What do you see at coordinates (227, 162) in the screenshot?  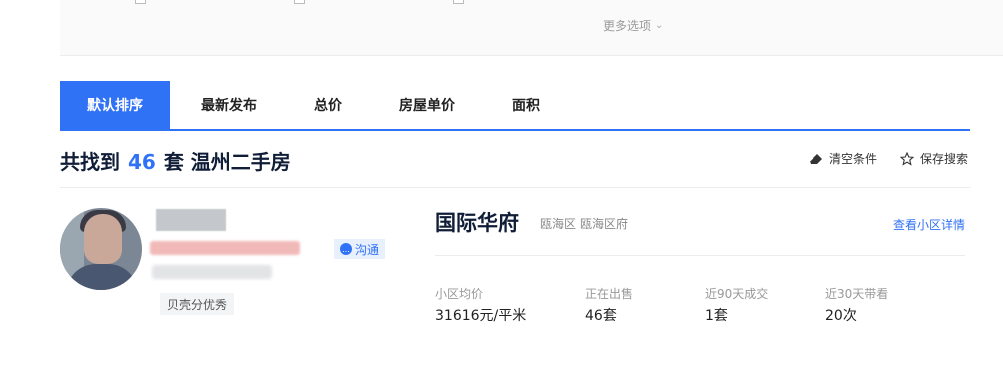 I see `result-suffix: 套 温州二手房` at bounding box center [227, 162].